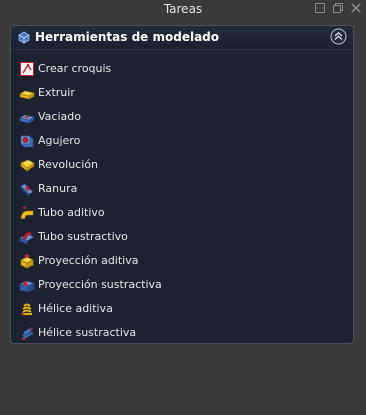 Image resolution: width=366 pixels, height=415 pixels. What do you see at coordinates (27, 285) in the screenshot?
I see `subtractive-loft-icon` at bounding box center [27, 285].